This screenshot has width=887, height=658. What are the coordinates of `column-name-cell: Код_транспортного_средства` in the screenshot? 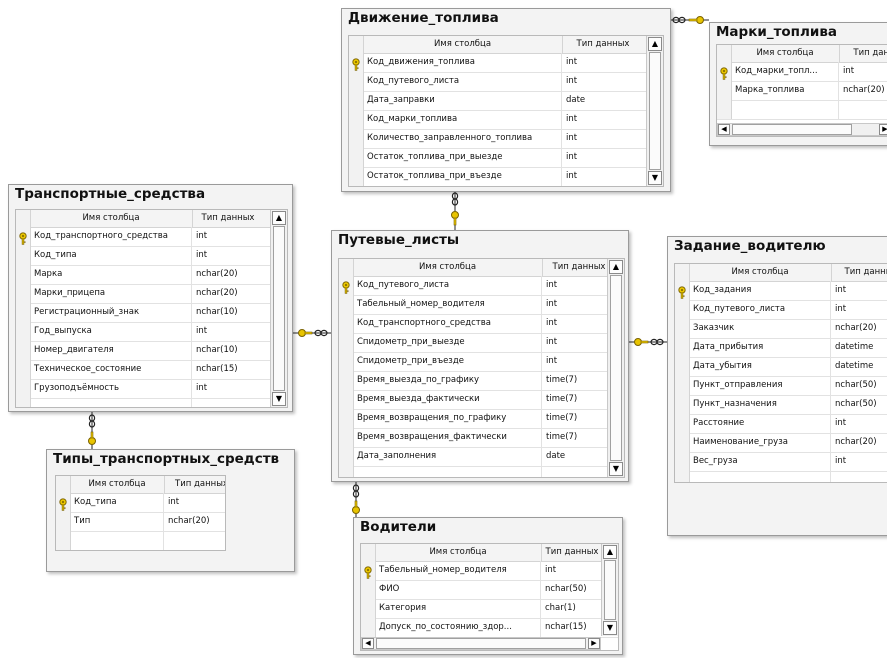 It's located at (447, 323).